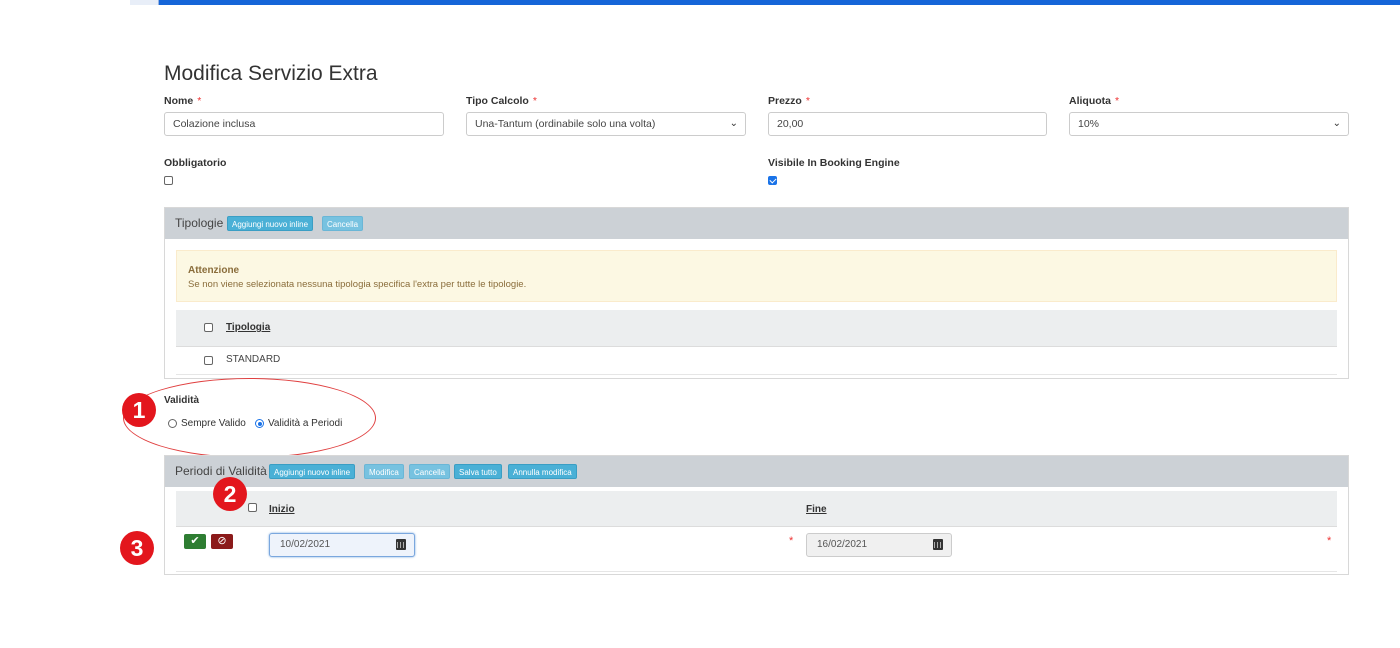 Image resolution: width=1400 pixels, height=648 pixels. I want to click on ban-icon: ⊘, so click(222, 541).